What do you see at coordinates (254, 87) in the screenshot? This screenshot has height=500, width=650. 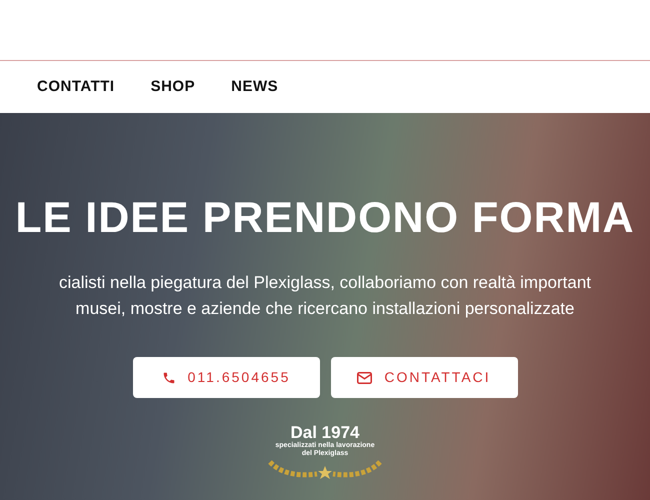 I see `nav-link: NEWS` at bounding box center [254, 87].